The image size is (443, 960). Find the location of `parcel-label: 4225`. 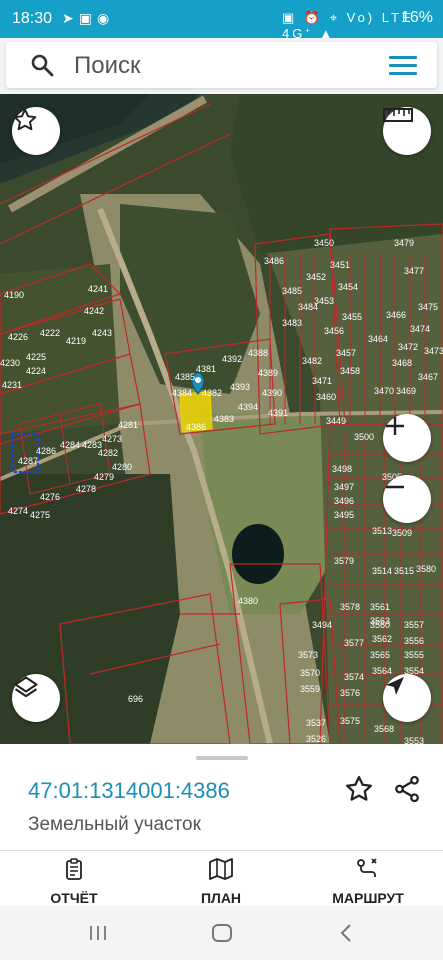

parcel-label: 4225 is located at coordinates (36, 357).